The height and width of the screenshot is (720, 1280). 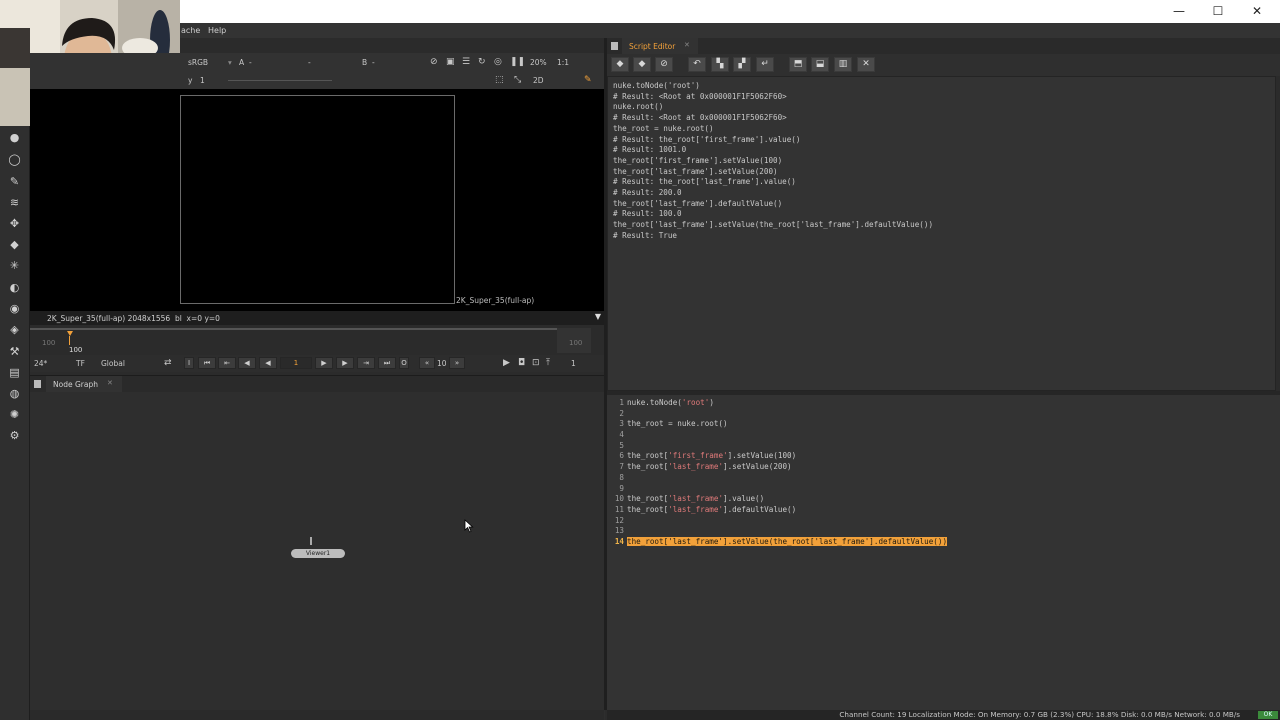 What do you see at coordinates (14, 329) in the screenshot?
I see `metadata-tag-icon: ◈` at bounding box center [14, 329].